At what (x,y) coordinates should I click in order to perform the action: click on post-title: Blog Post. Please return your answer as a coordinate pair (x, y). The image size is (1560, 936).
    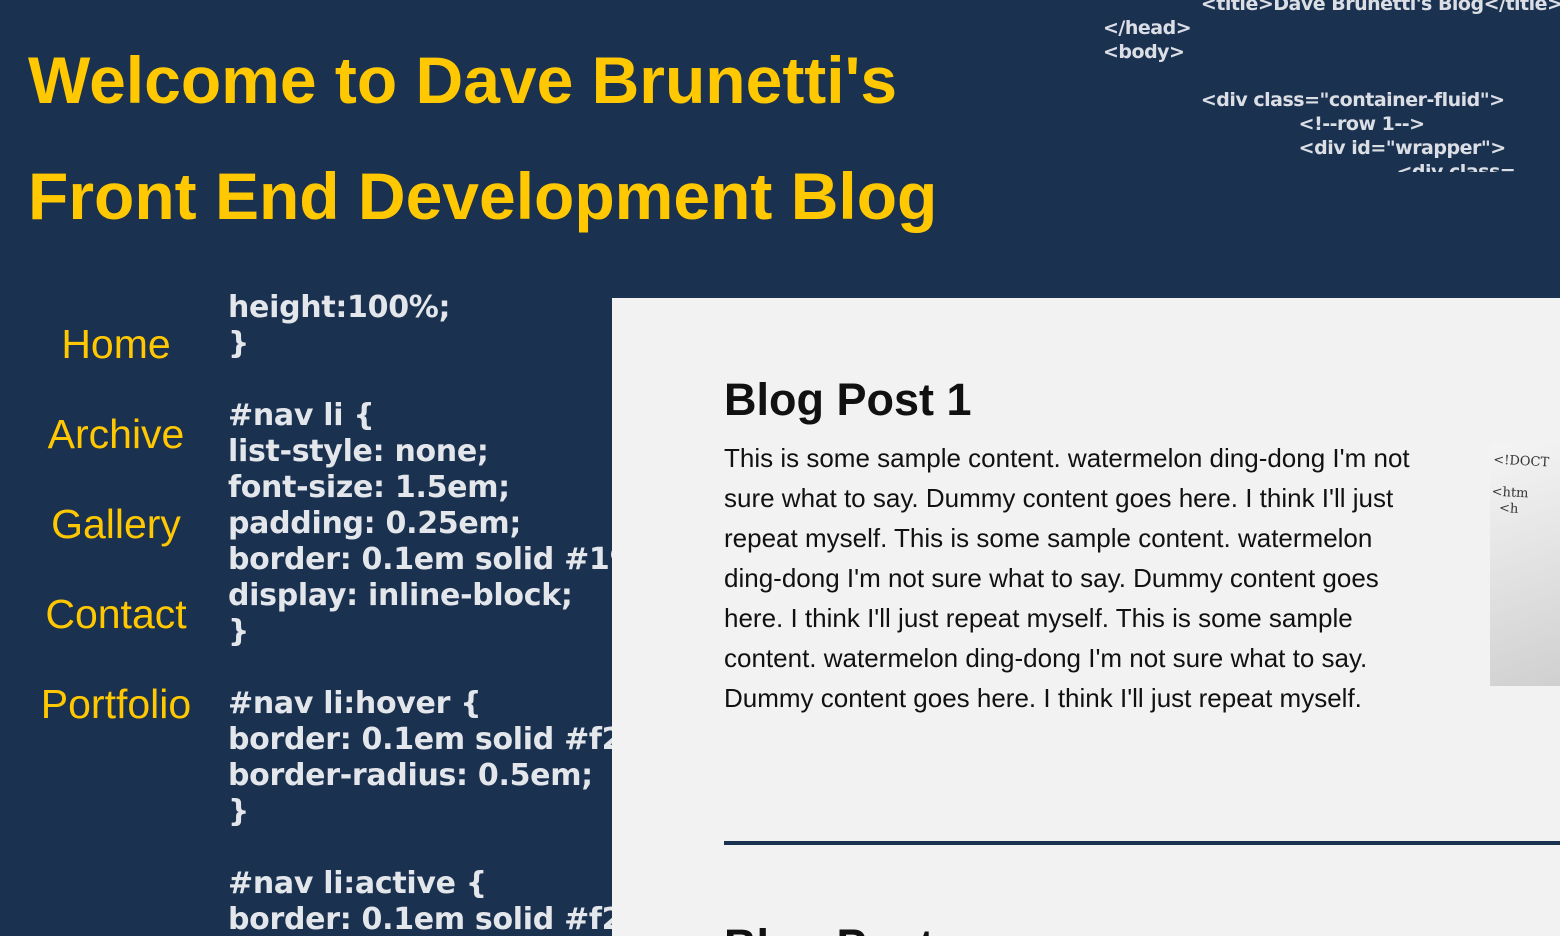
    Looking at the image, I should click on (829, 926).